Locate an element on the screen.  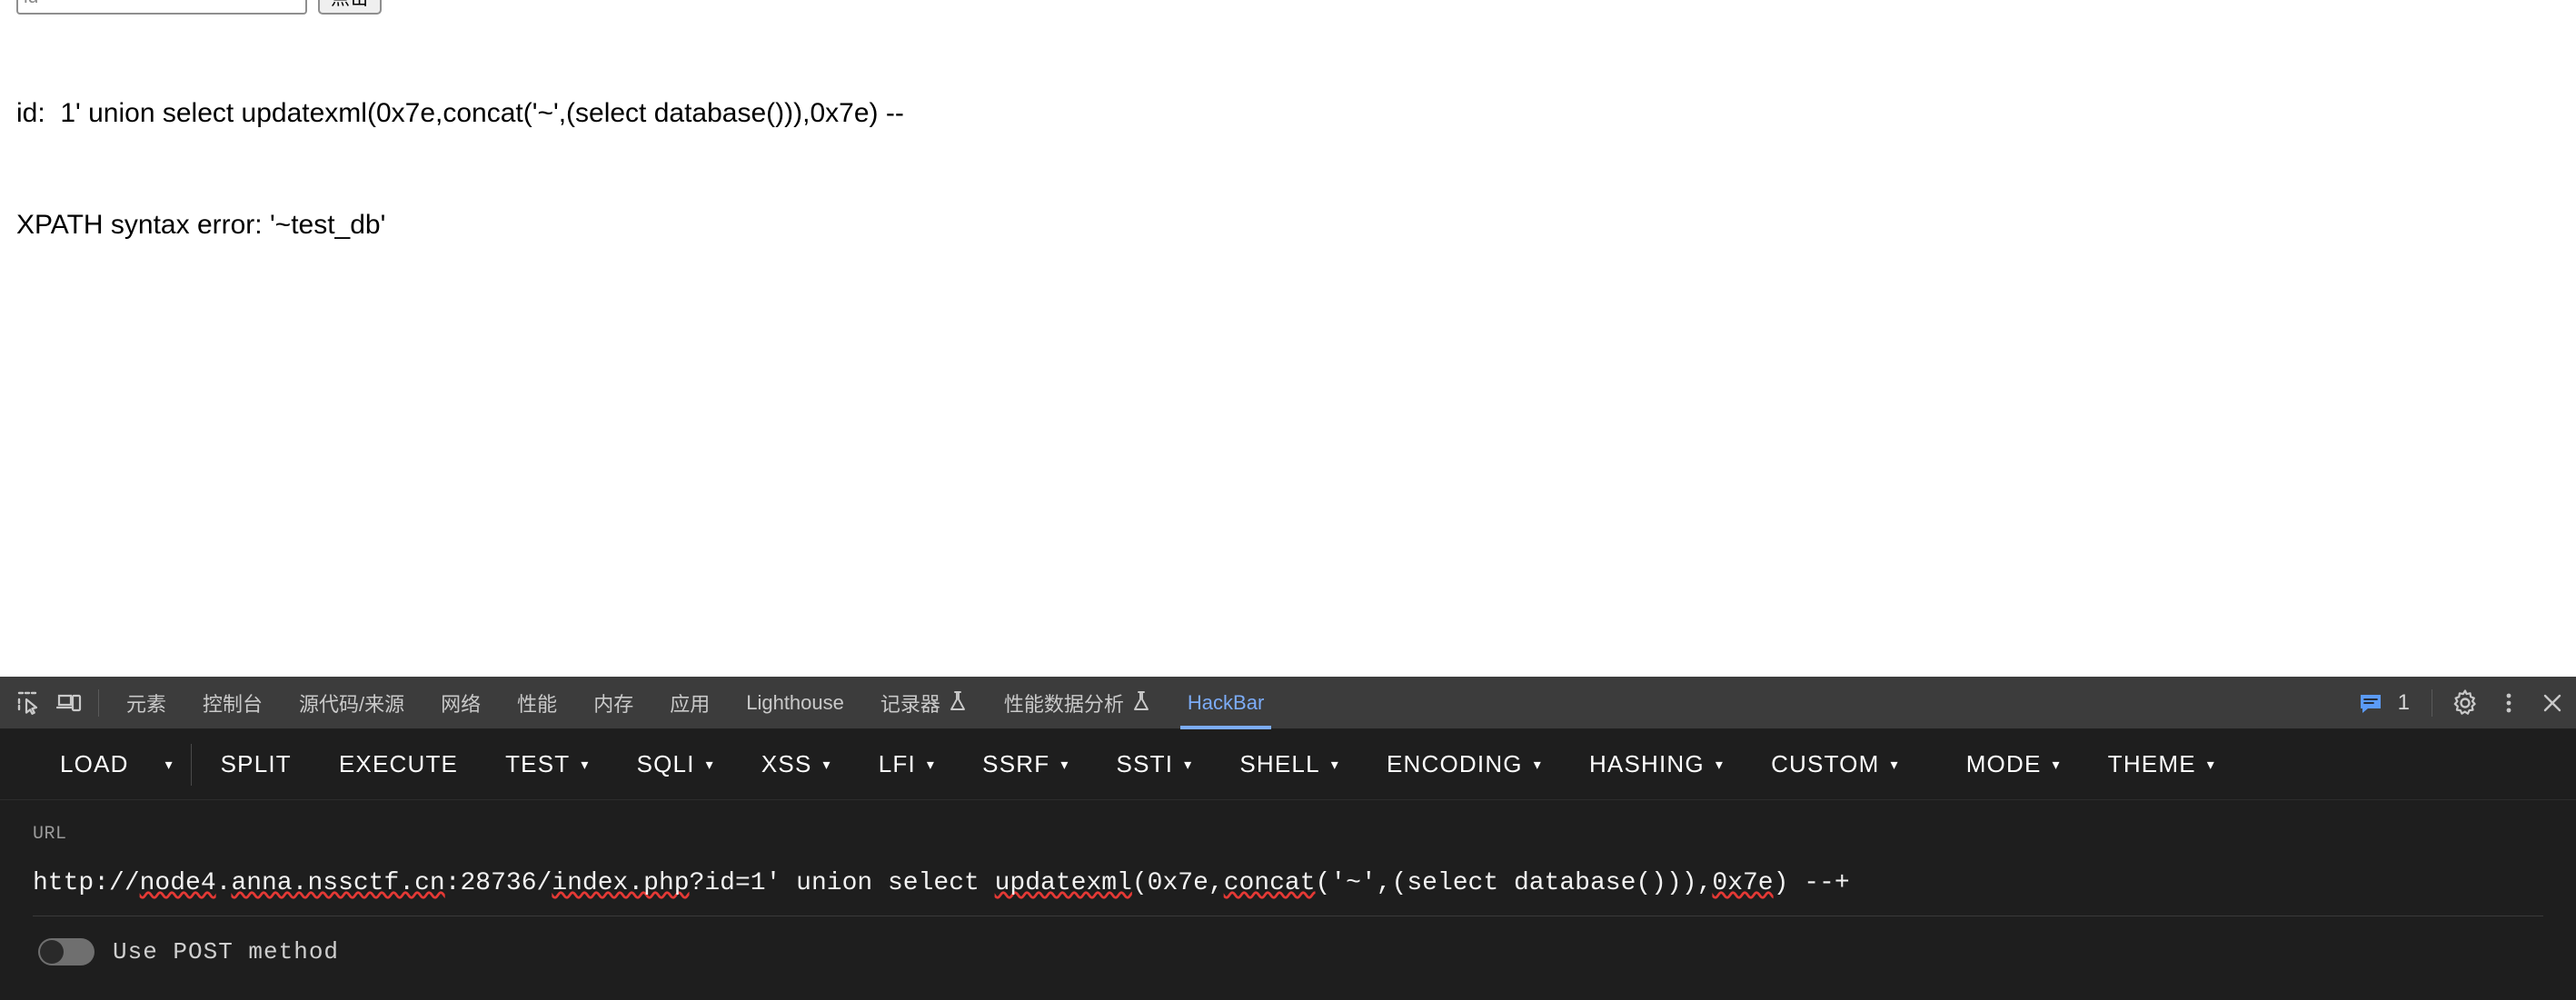
button-label: XSS is located at coordinates (787, 763).